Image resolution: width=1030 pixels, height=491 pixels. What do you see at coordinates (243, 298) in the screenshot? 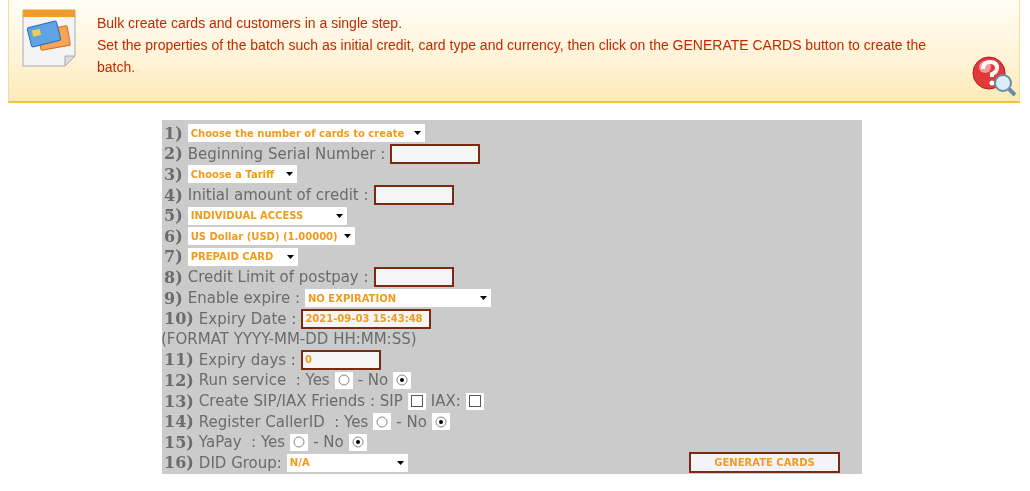
I see `field-label: Enable expire :` at bounding box center [243, 298].